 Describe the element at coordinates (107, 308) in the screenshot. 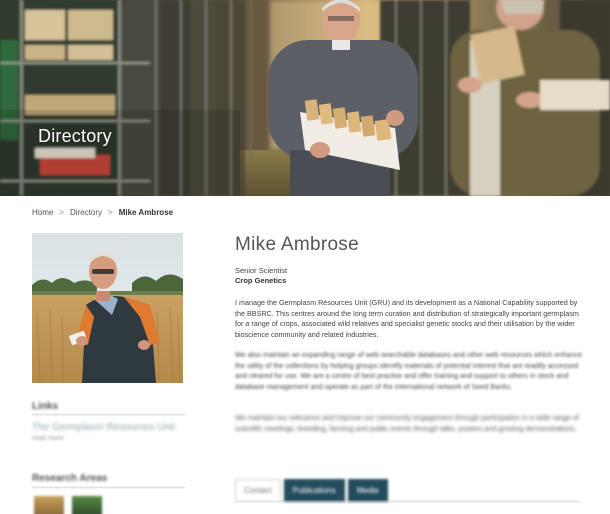

I see `profile-photo` at that location.